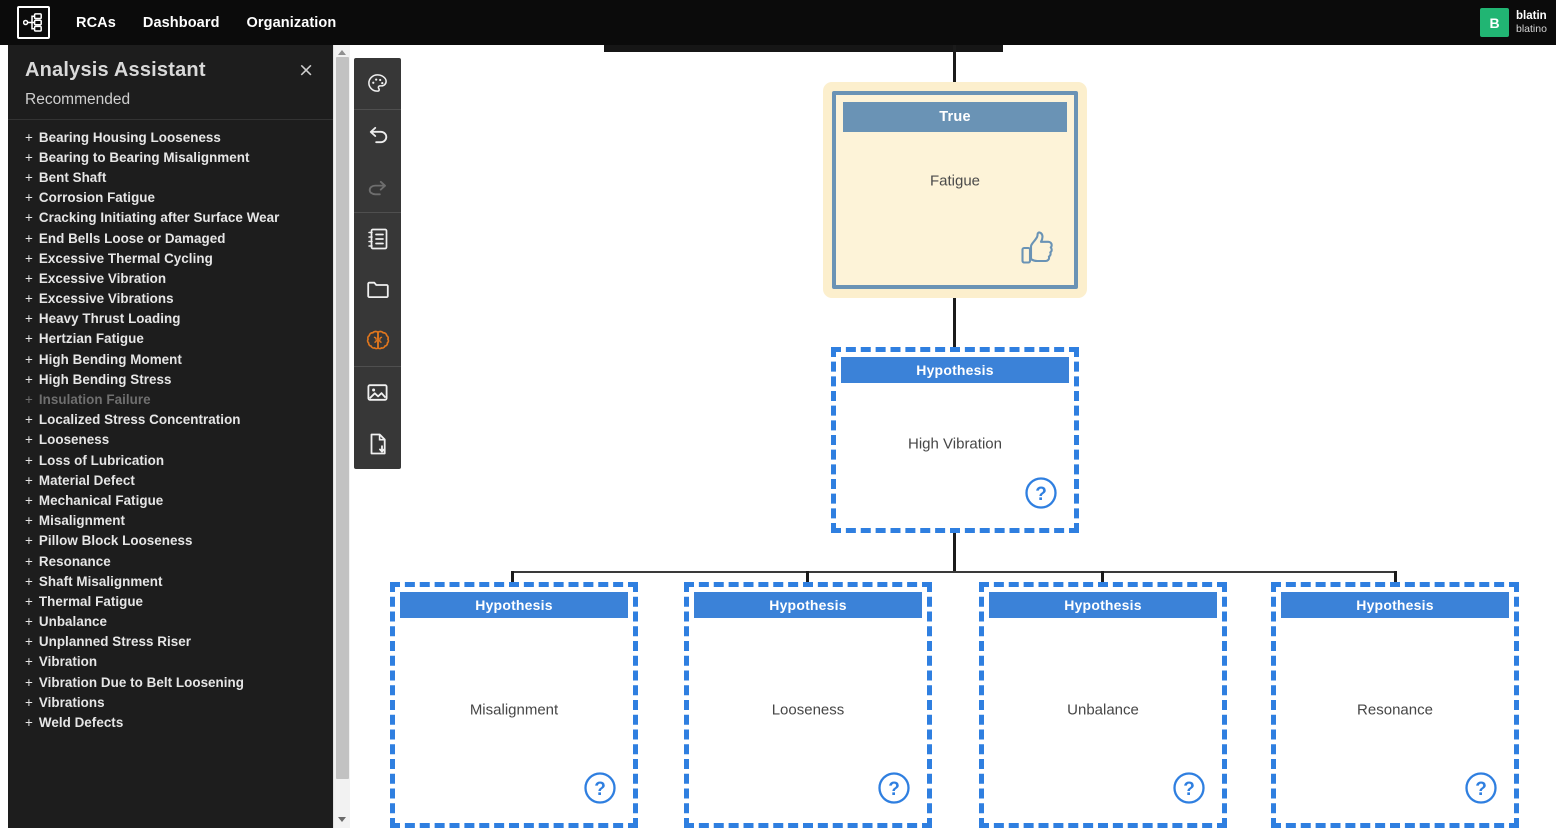  I want to click on recommended-item: + Vibration, so click(170, 662).